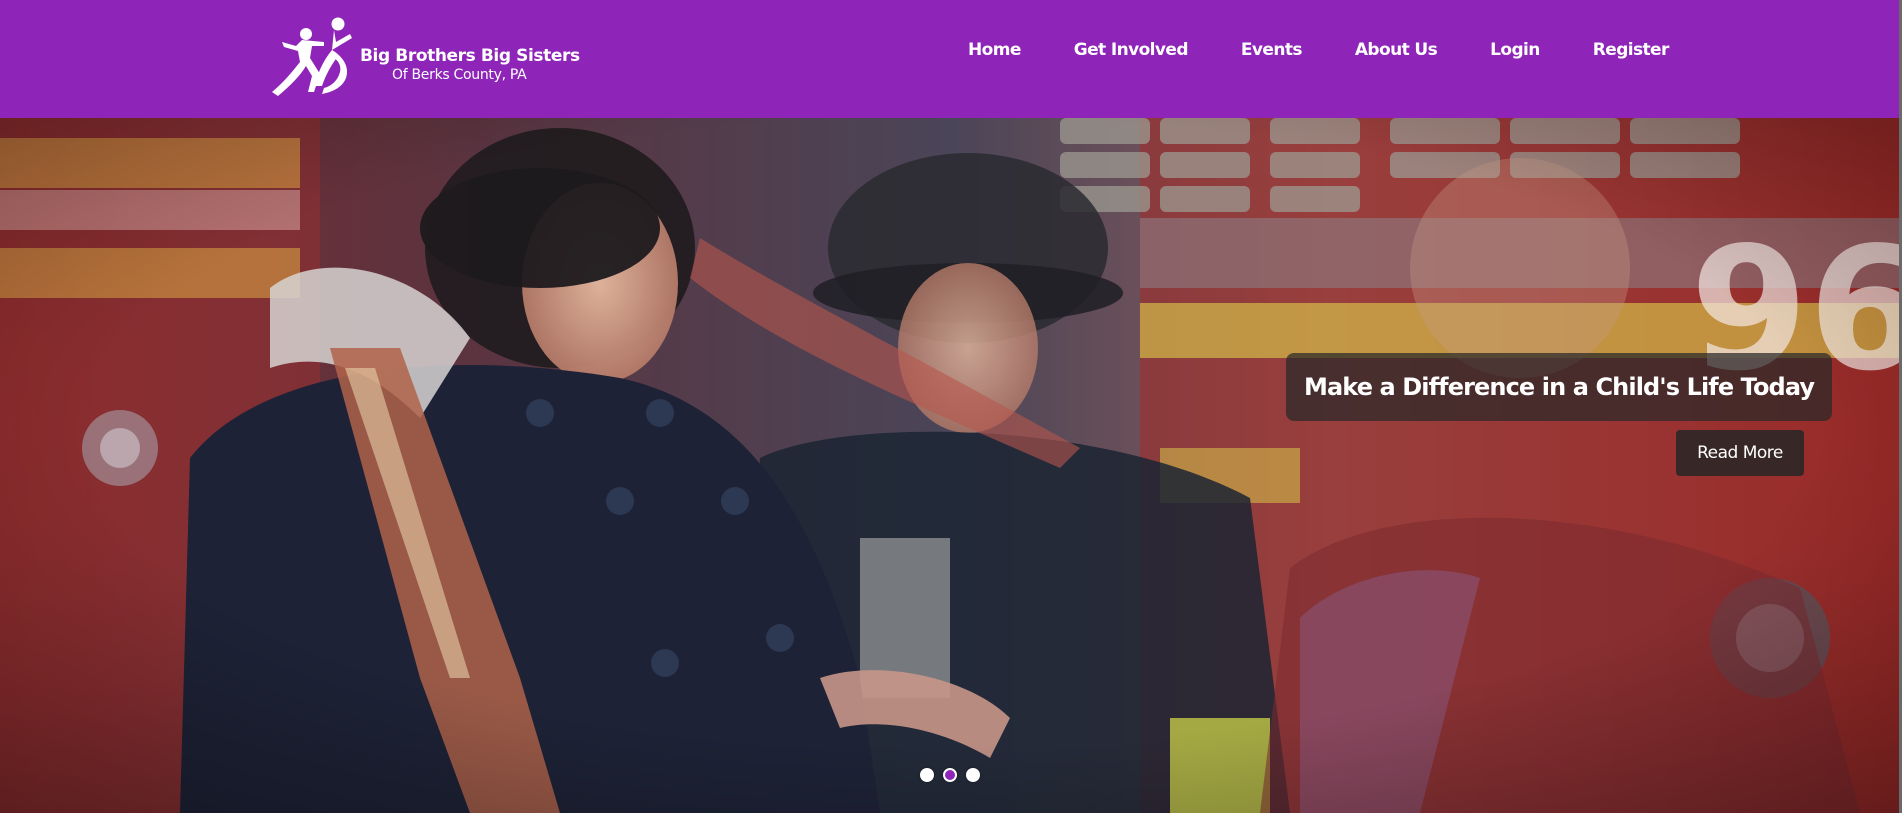 The image size is (1902, 813). I want to click on nav-register: Register, so click(1631, 50).